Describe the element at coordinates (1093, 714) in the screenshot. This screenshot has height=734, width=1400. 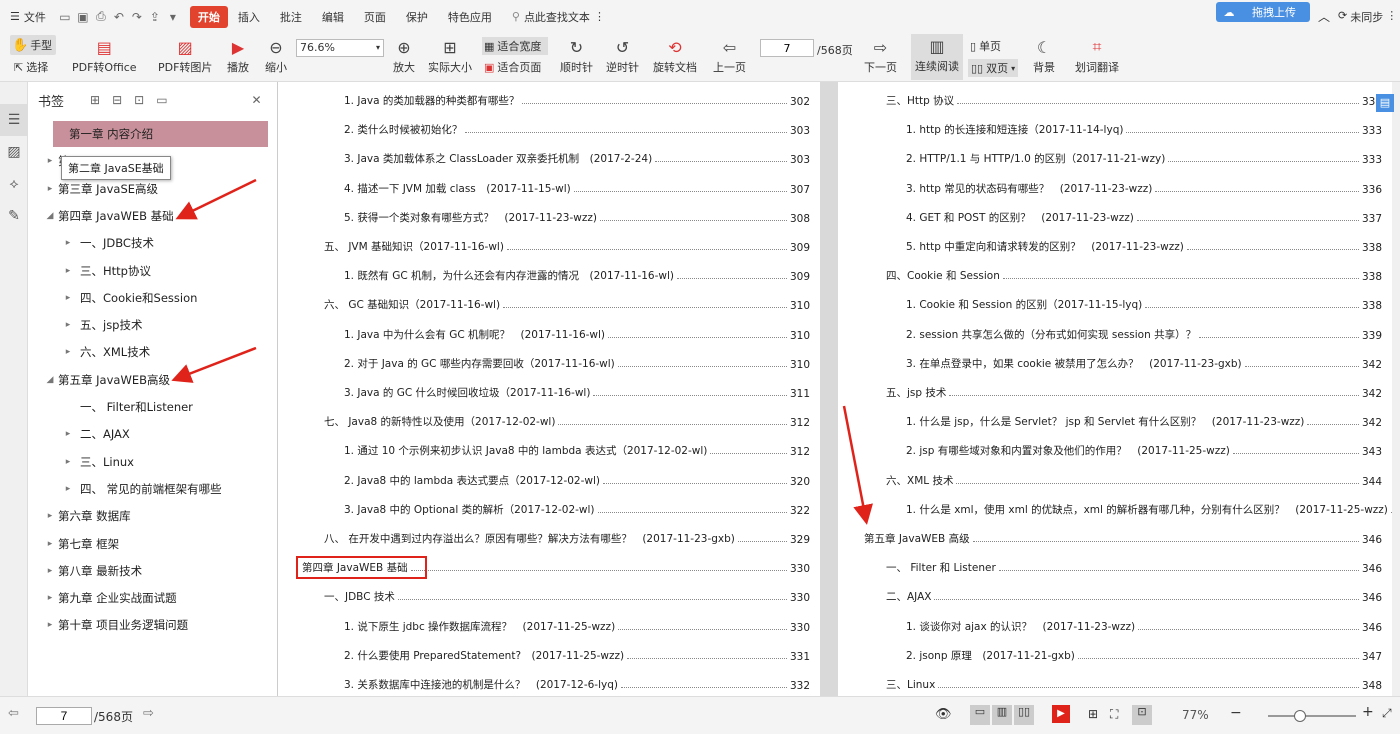
I see `fit-icon: ⊞` at that location.